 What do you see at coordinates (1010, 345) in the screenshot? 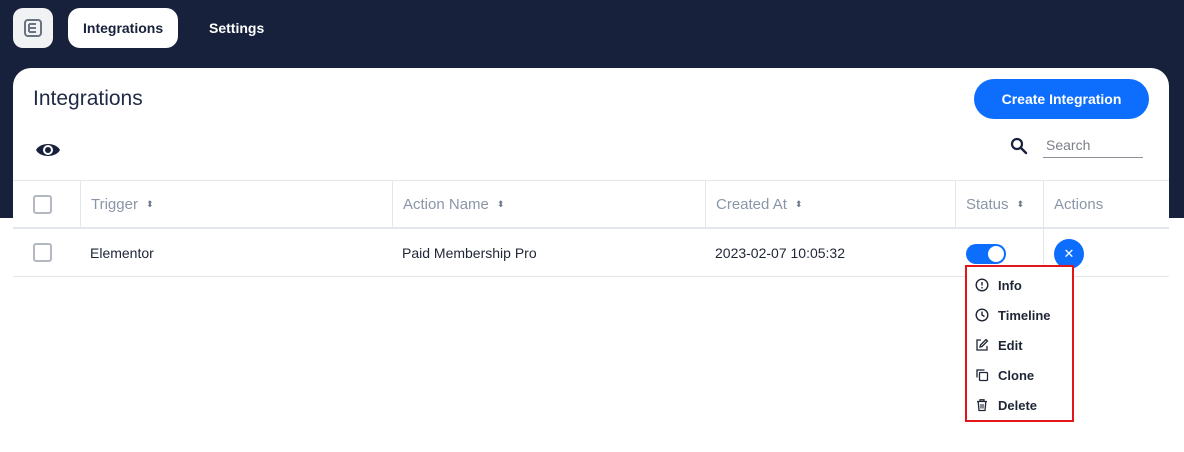
I see `menu-item-label: Edit` at bounding box center [1010, 345].